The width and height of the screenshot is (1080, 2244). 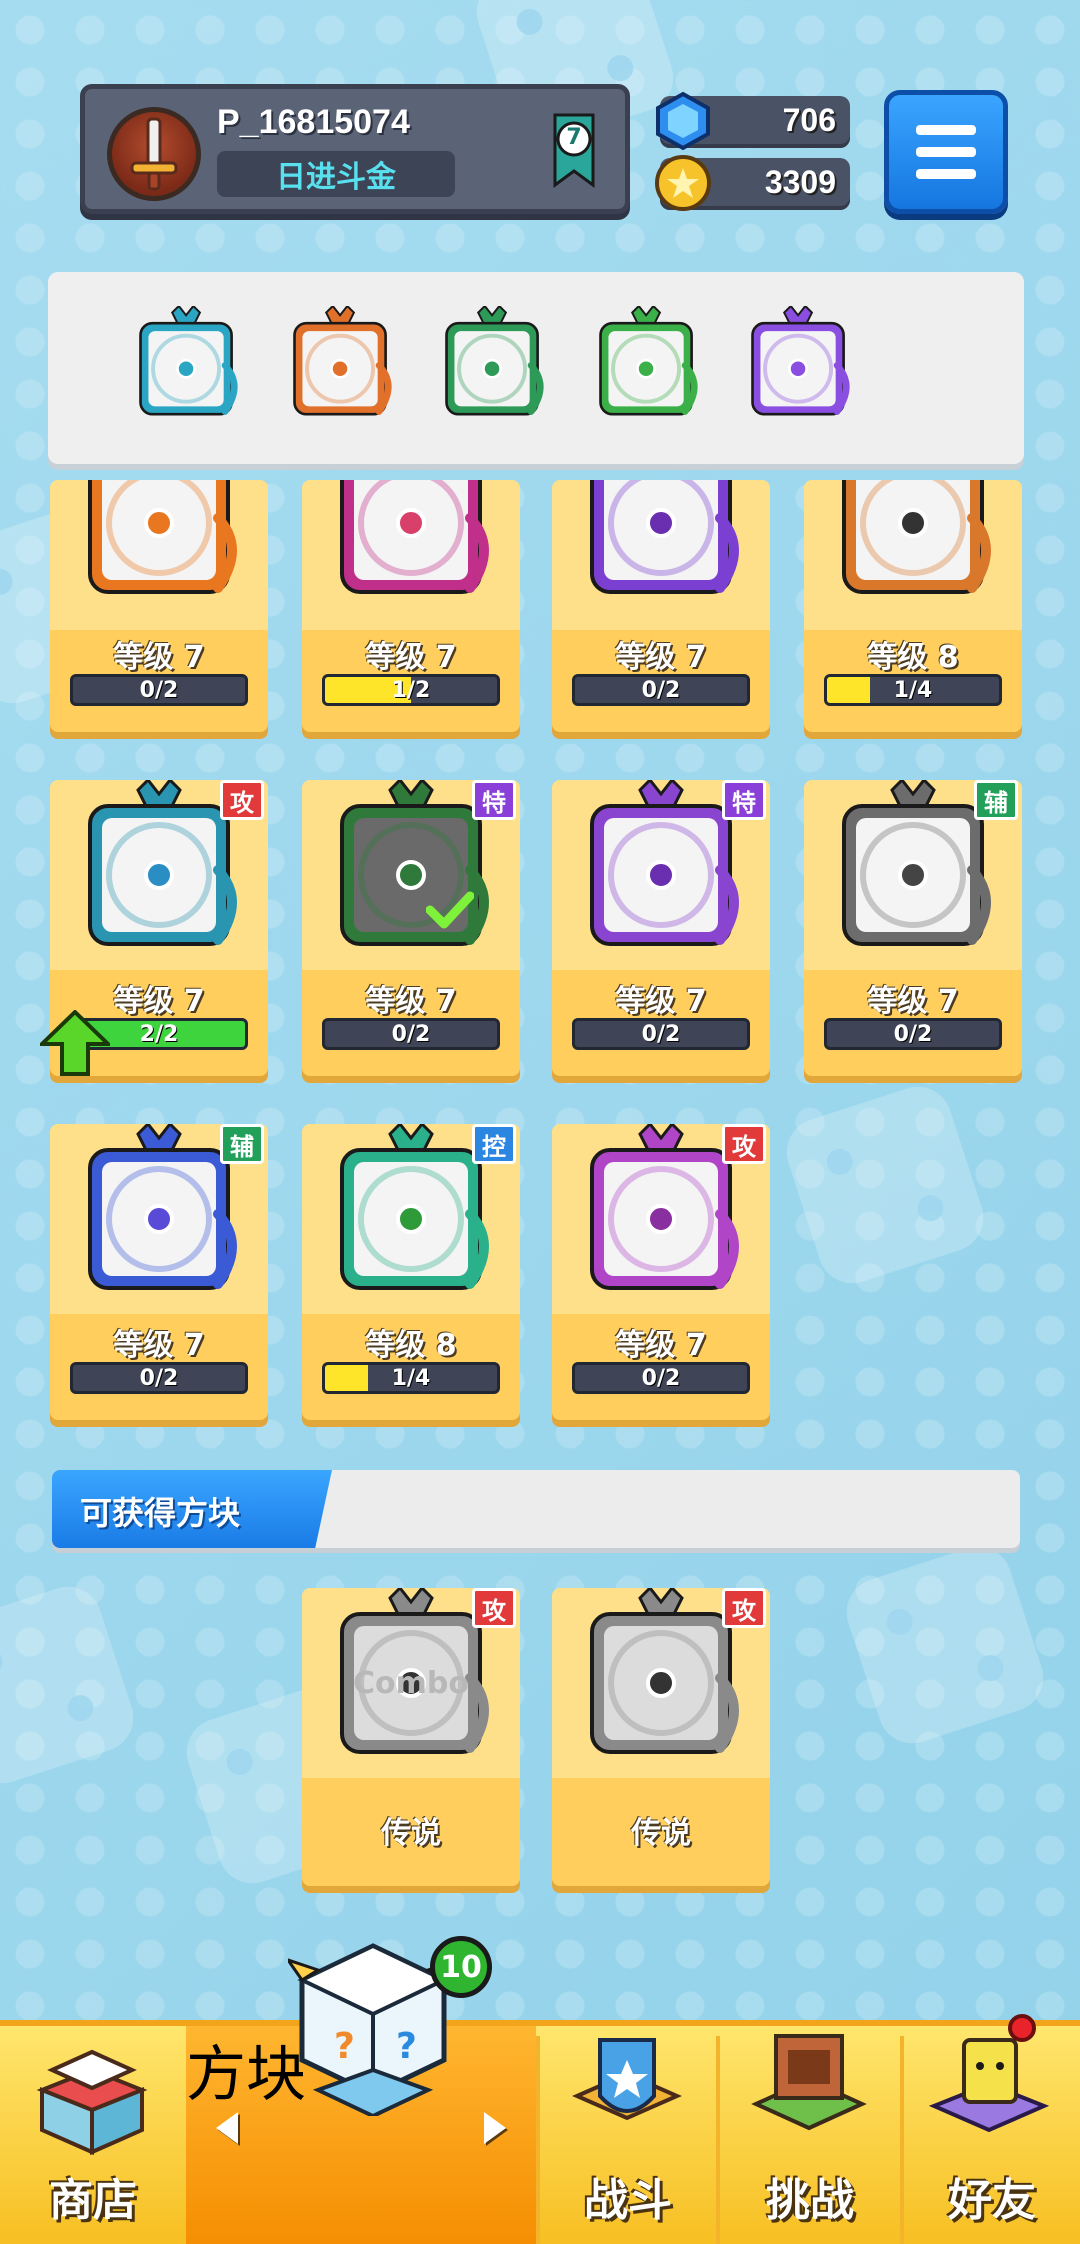 What do you see at coordinates (411, 1270) in the screenshot?
I see `dice-card: 控等级 8 1/4` at bounding box center [411, 1270].